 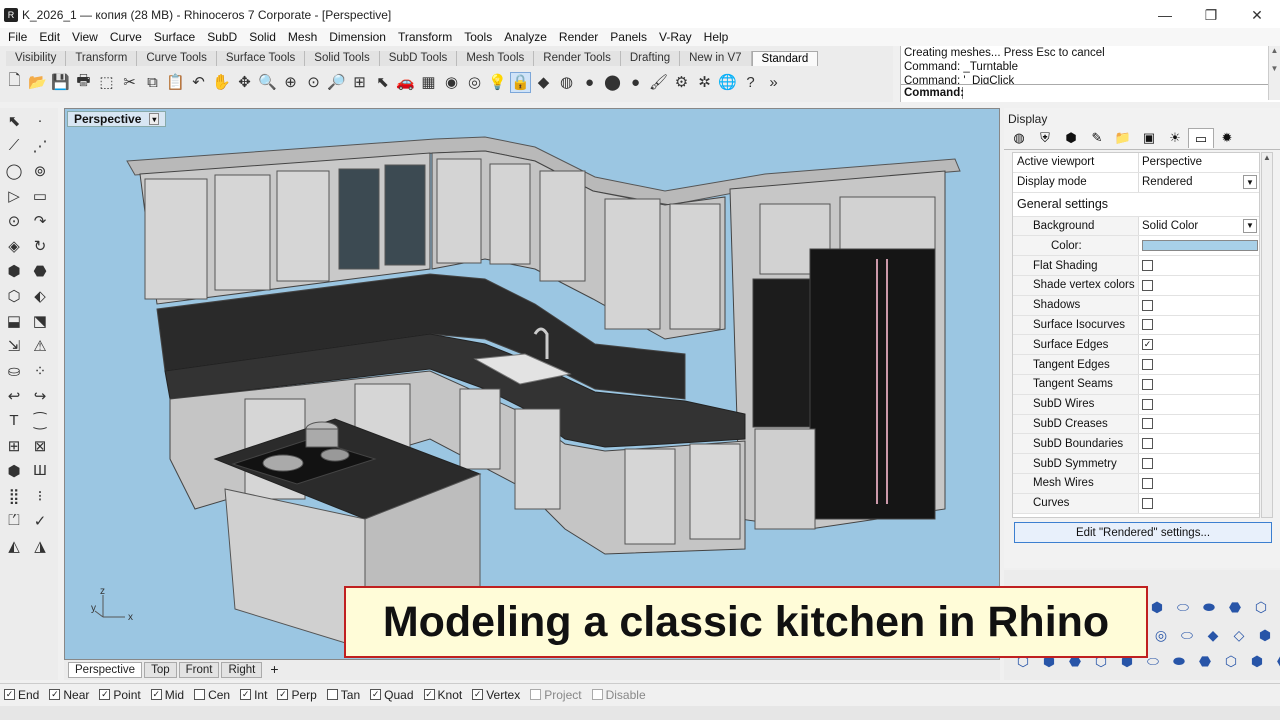 I want to click on toolbar-tab-solid-tools: Solid Tools, so click(x=342, y=58).